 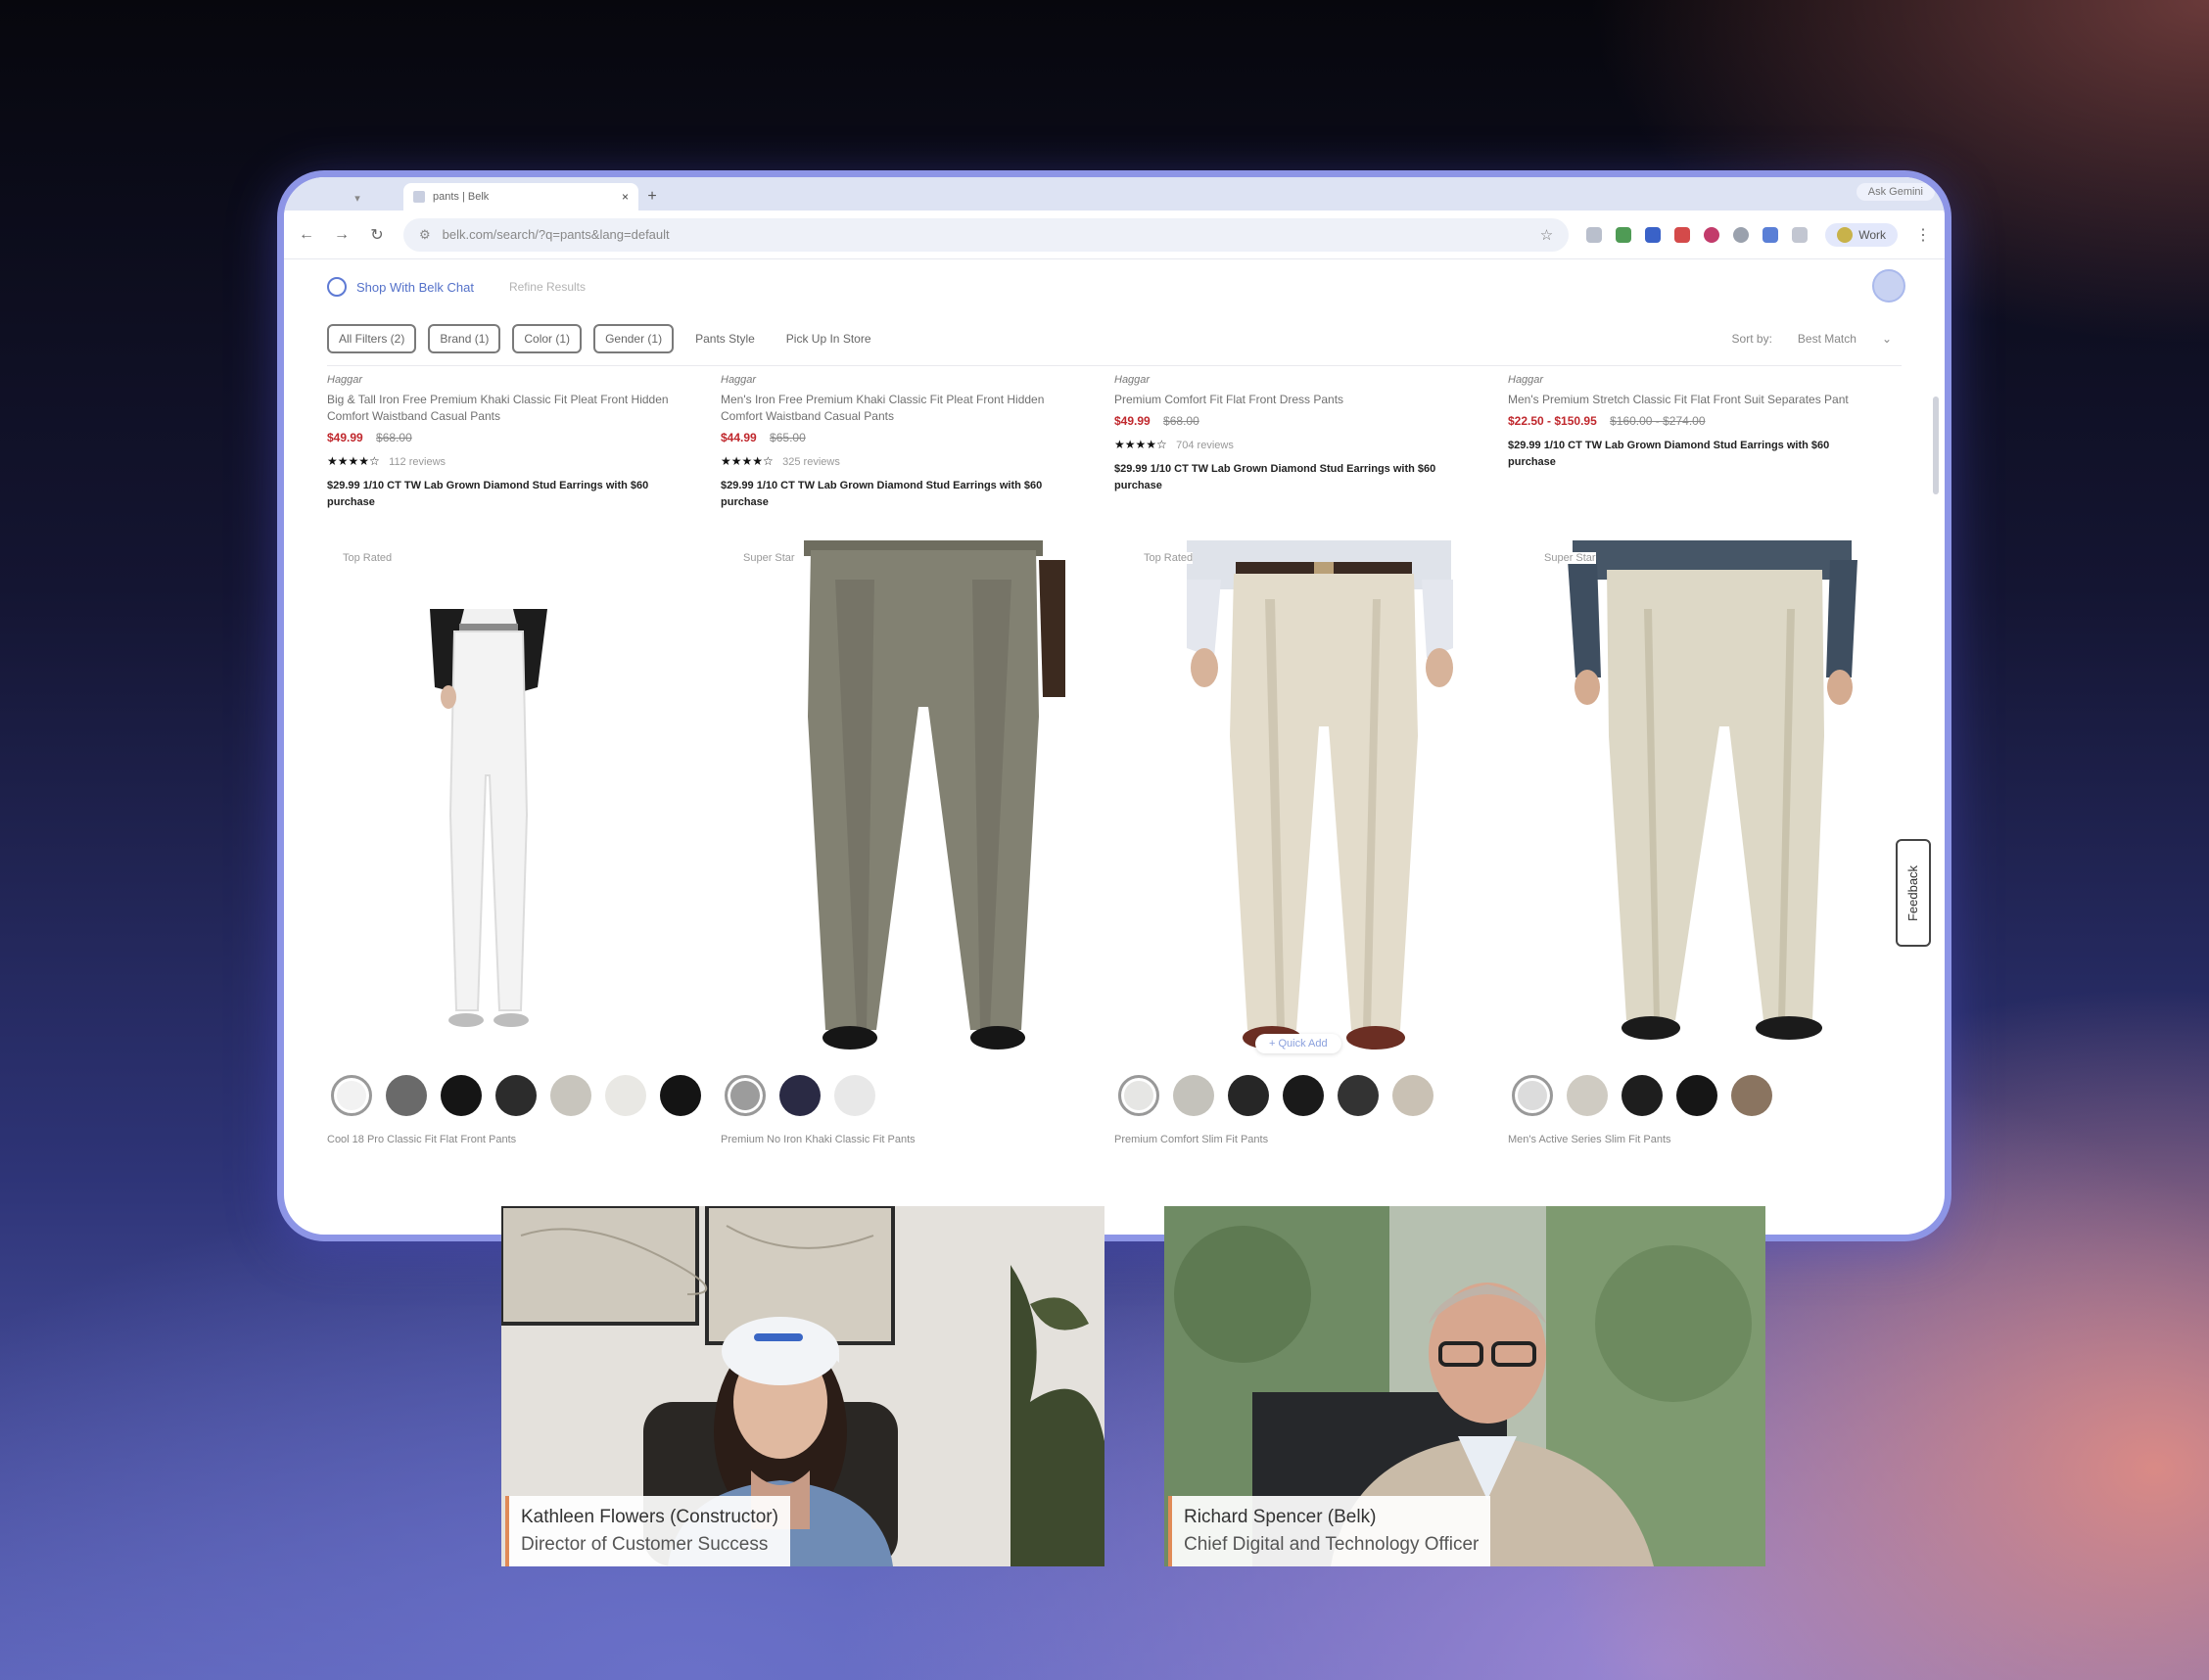 I want to click on next-product-name: Men's Active Series Slim Fit Pants, so click(x=1705, y=1139).